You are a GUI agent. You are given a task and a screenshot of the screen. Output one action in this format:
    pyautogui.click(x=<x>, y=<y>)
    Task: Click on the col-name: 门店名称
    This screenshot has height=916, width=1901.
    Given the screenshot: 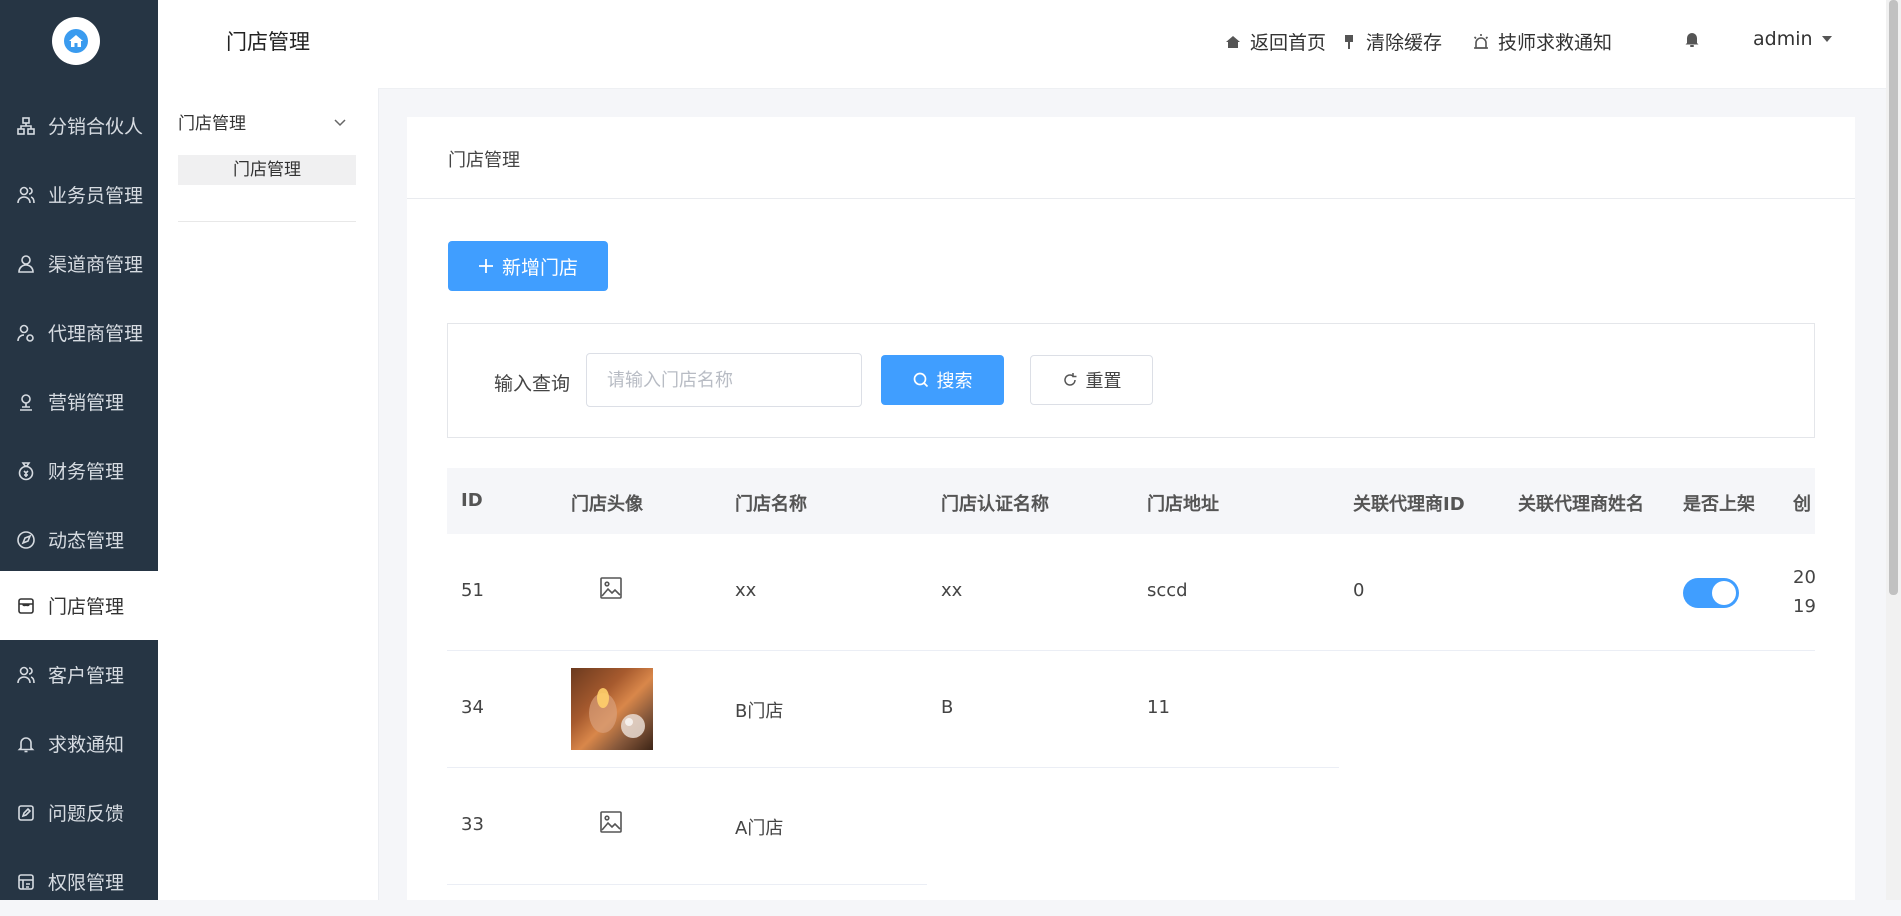 What is the action you would take?
    pyautogui.click(x=771, y=504)
    